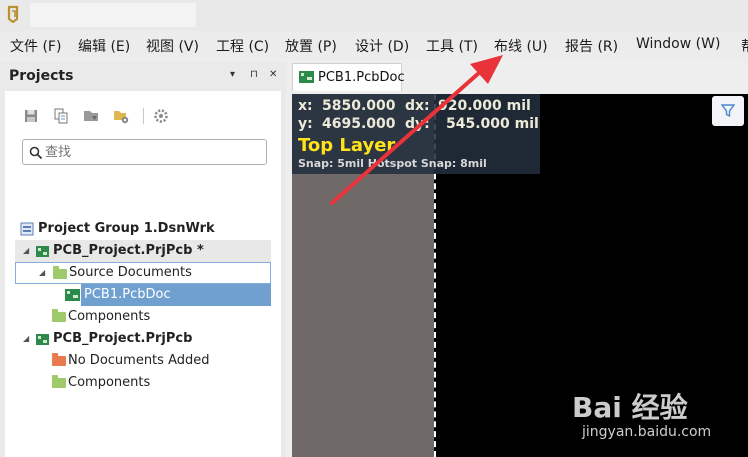 The height and width of the screenshot is (457, 748). I want to click on arrow-shaft, so click(406, 137).